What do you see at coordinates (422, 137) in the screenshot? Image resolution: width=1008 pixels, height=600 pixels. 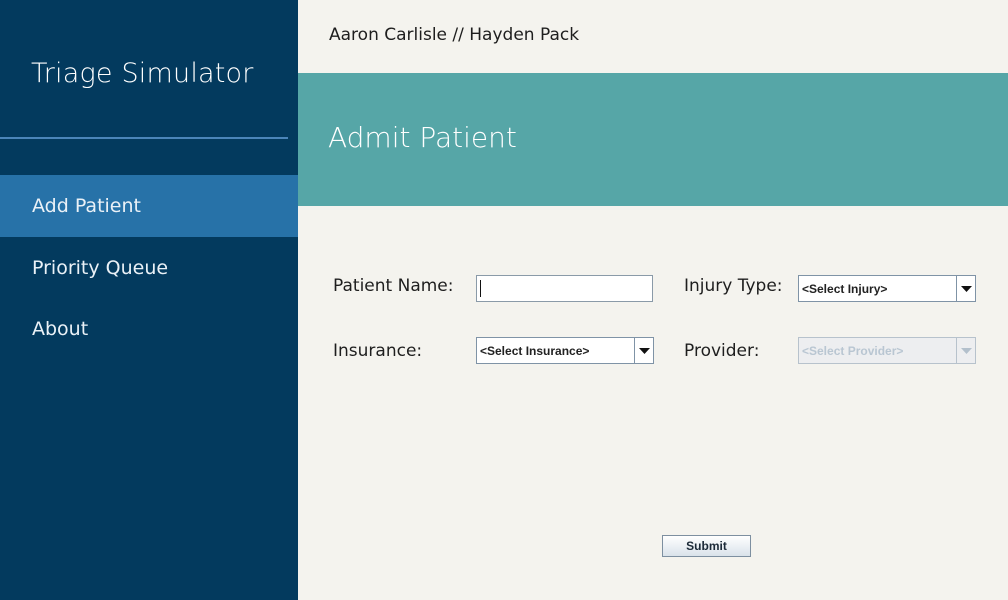 I see `page-title: Admit Patient` at bounding box center [422, 137].